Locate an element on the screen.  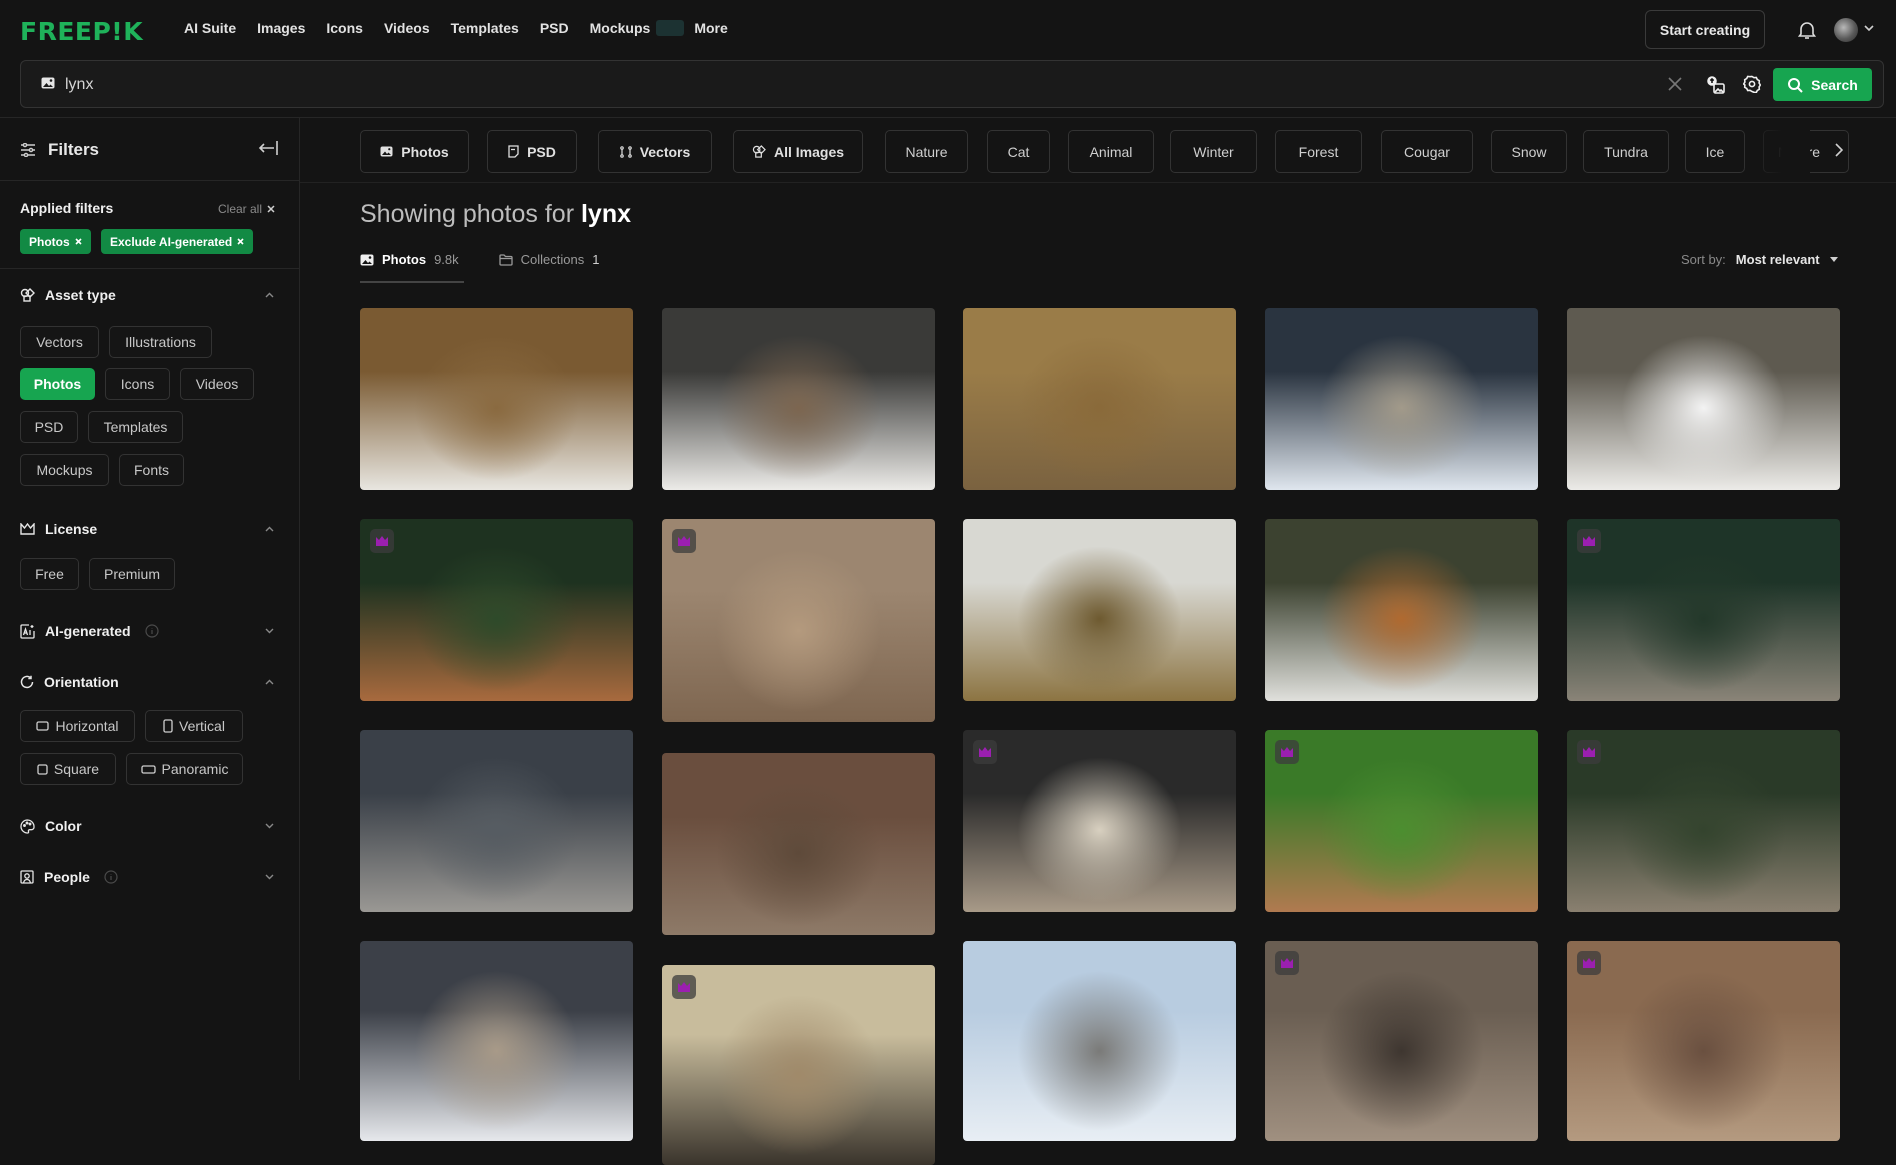
chip-label: Photos is located at coordinates (49, 241).